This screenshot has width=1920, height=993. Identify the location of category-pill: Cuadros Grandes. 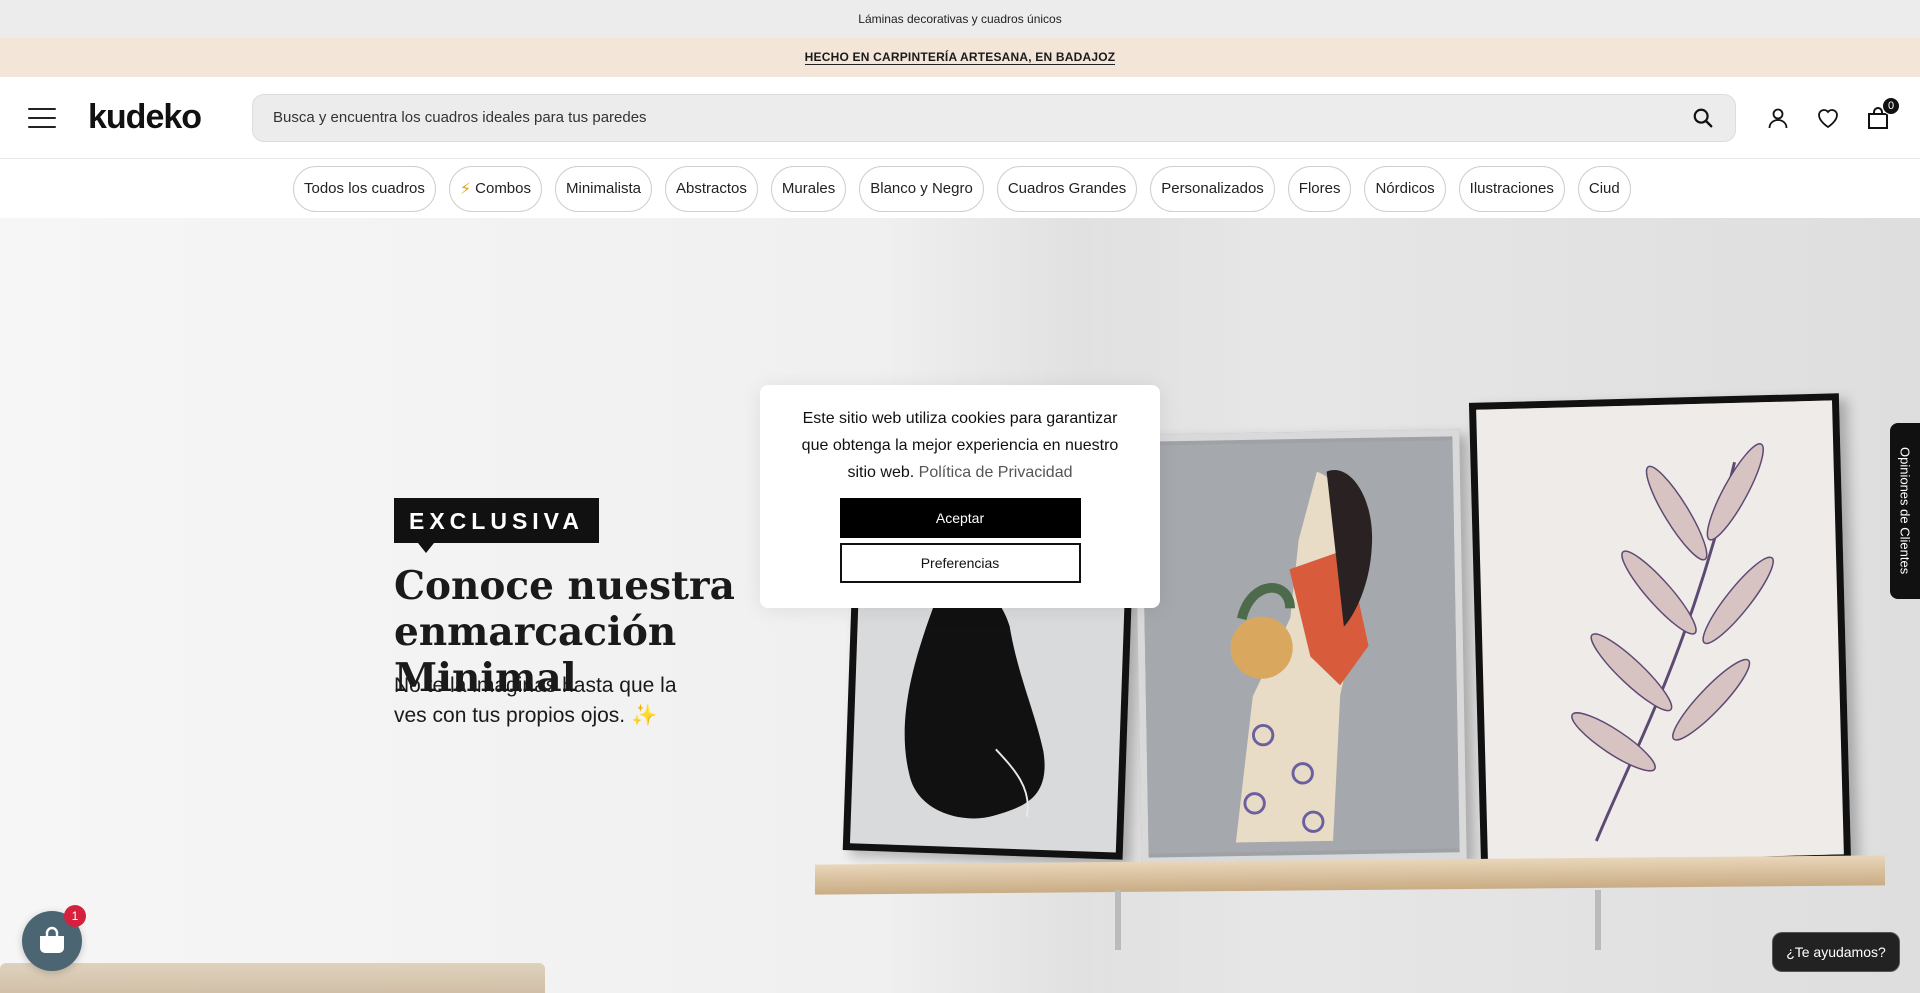
(1067, 188).